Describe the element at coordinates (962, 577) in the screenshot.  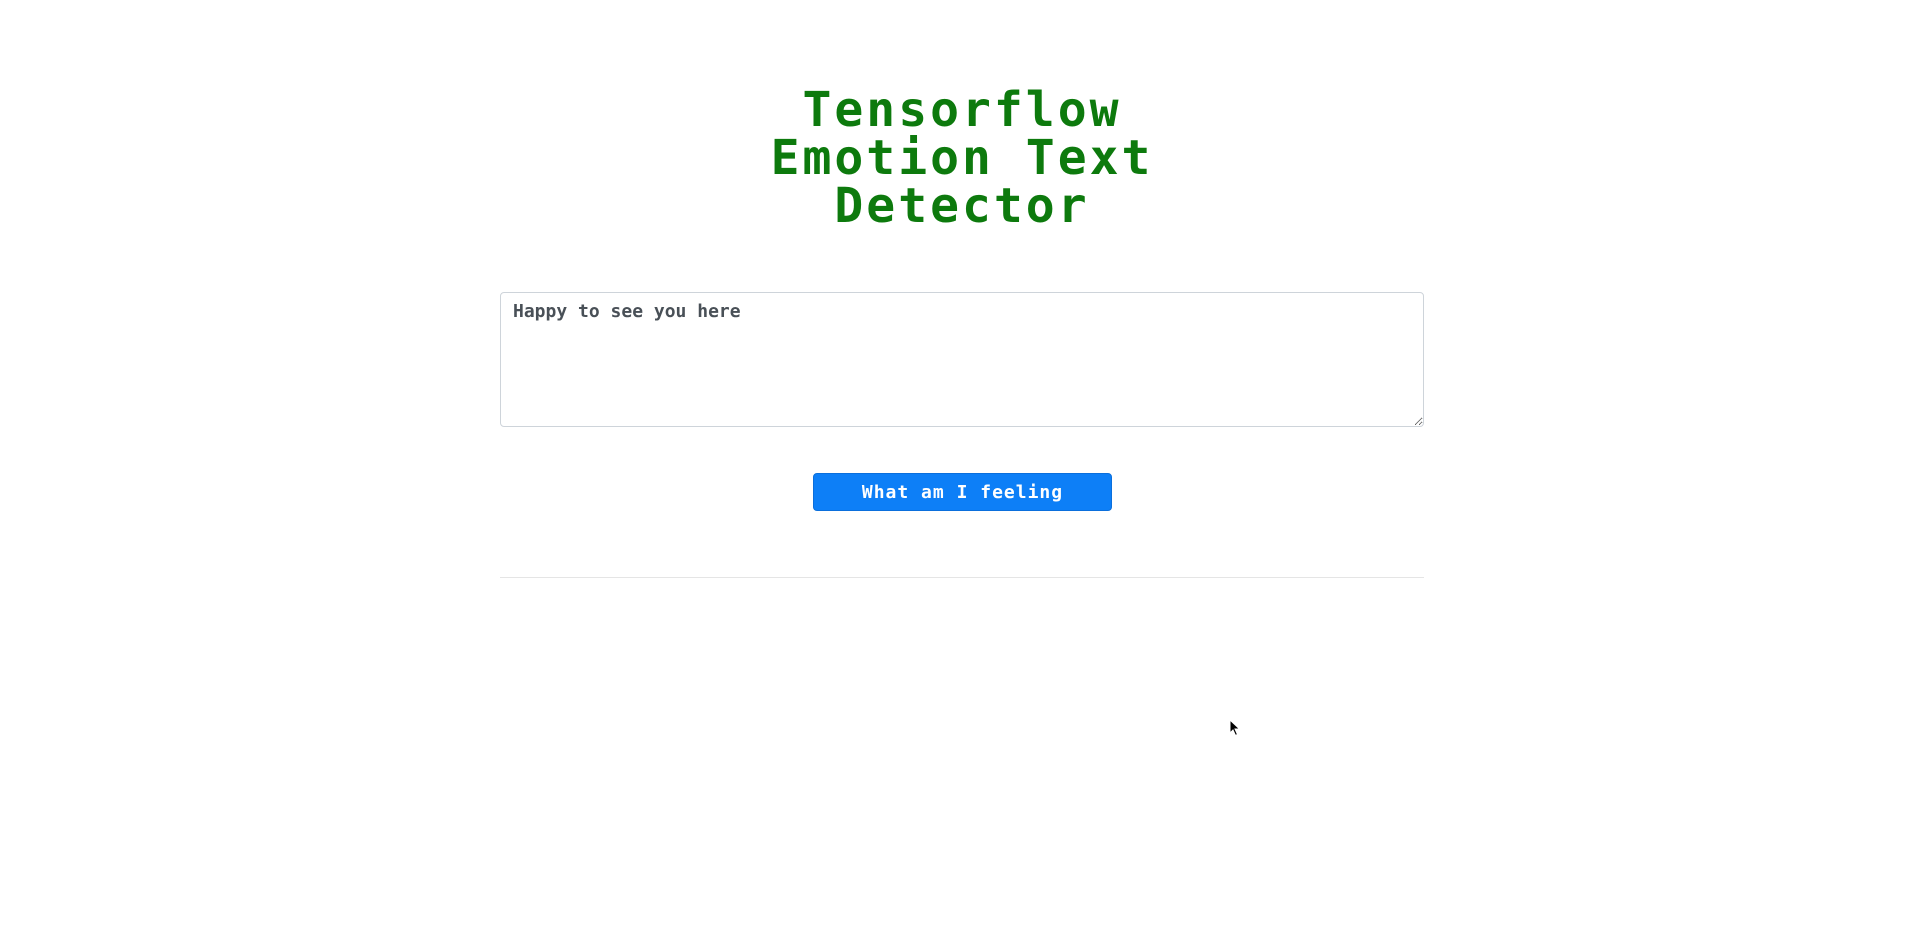
I see `divider` at that location.